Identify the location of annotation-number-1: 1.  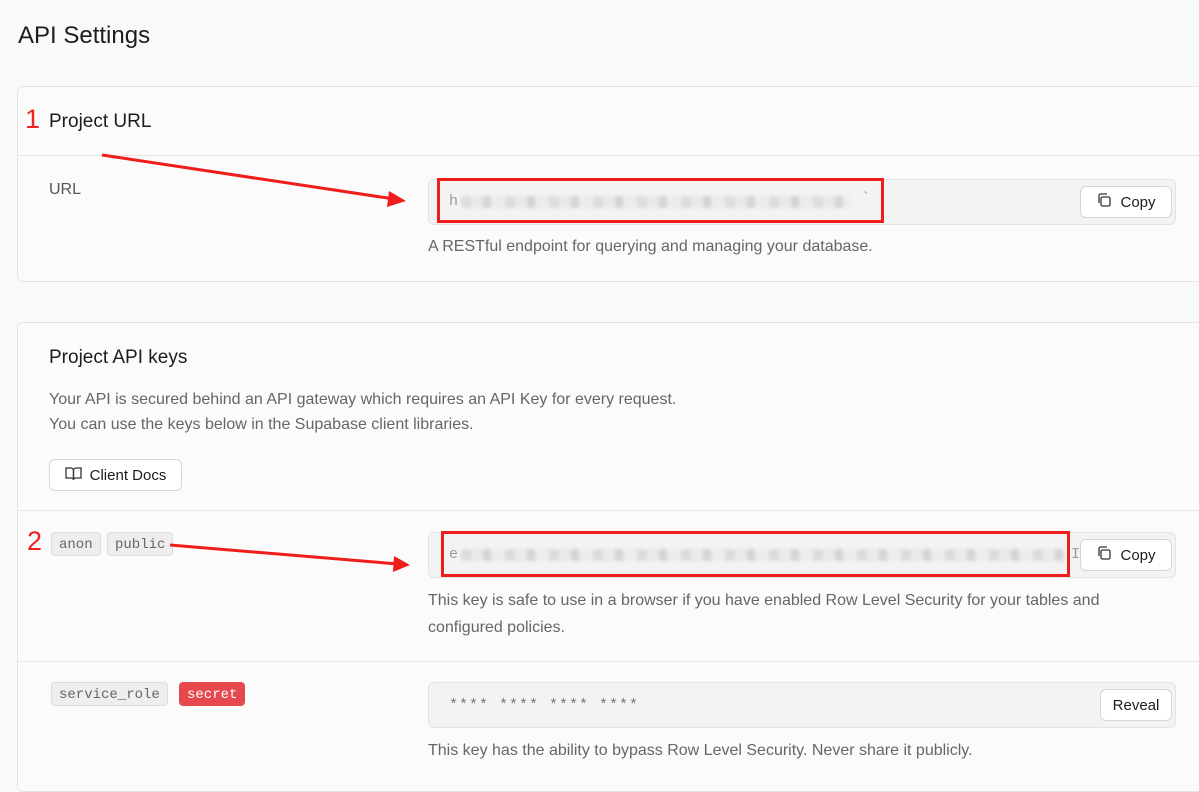
(33, 119).